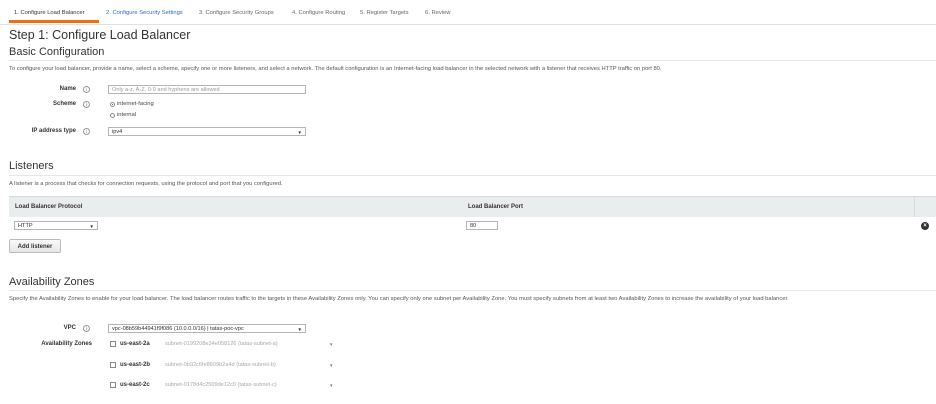 This screenshot has height=404, width=936. What do you see at coordinates (112, 104) in the screenshot?
I see `scheme-internet-facing-radio` at bounding box center [112, 104].